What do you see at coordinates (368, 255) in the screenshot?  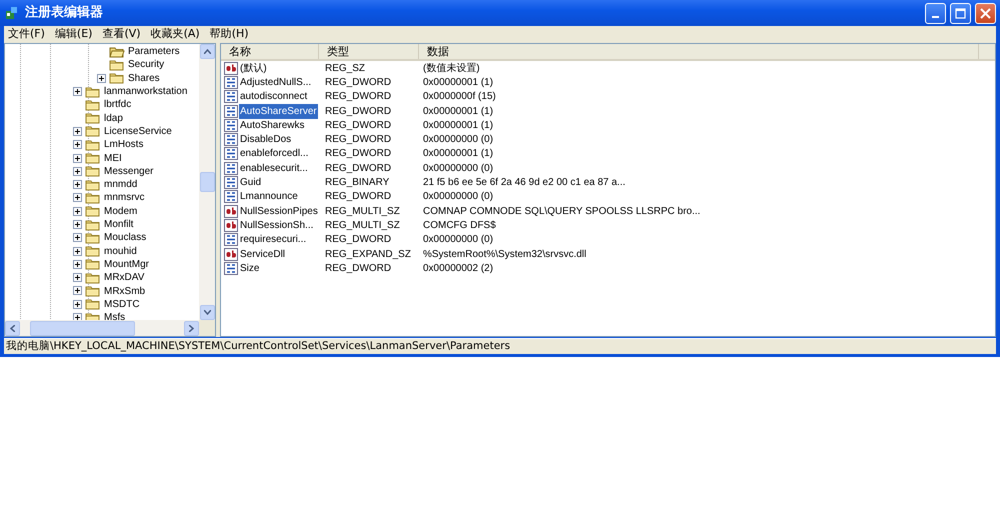 I see `value-type: REG_EXPAND_SZ` at bounding box center [368, 255].